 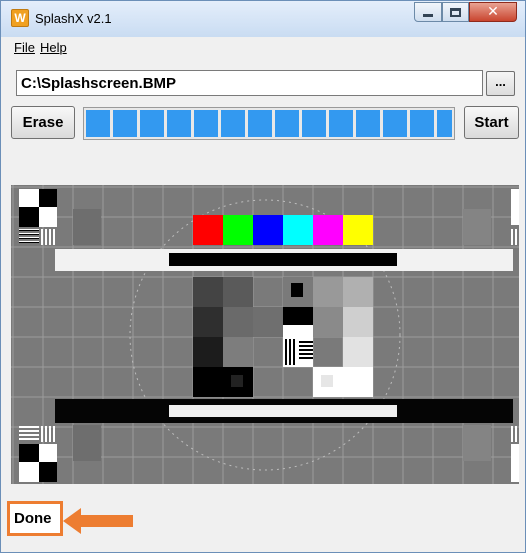 What do you see at coordinates (428, 12) in the screenshot?
I see `minimize-button` at bounding box center [428, 12].